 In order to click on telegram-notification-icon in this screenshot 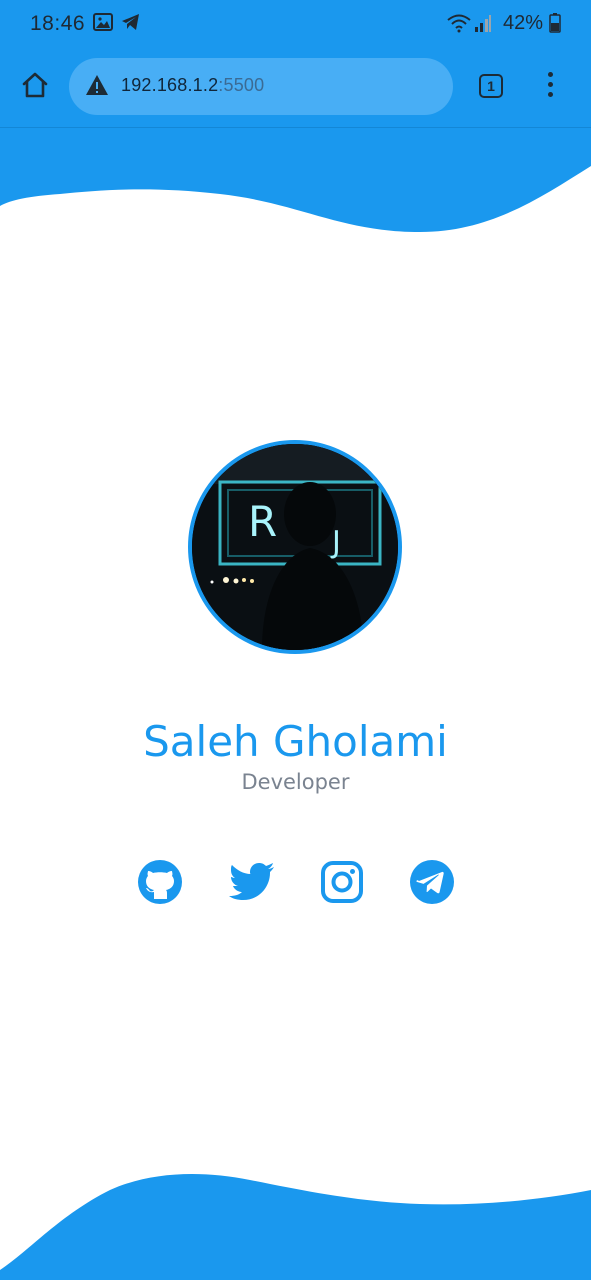, I will do `click(131, 25)`.